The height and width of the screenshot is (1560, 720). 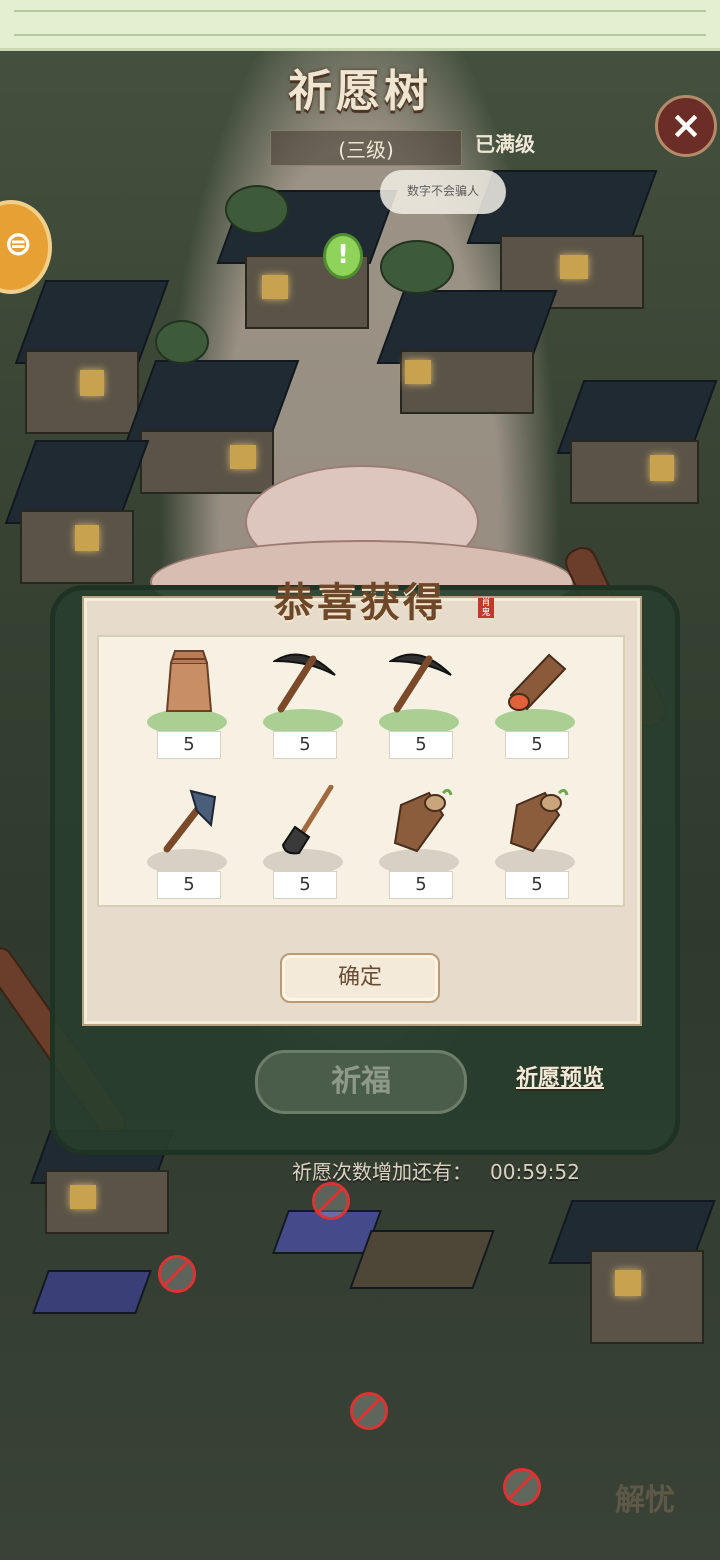 What do you see at coordinates (486, 608) in the screenshot?
I see `seal-stamp-icon: 肖鬼` at bounding box center [486, 608].